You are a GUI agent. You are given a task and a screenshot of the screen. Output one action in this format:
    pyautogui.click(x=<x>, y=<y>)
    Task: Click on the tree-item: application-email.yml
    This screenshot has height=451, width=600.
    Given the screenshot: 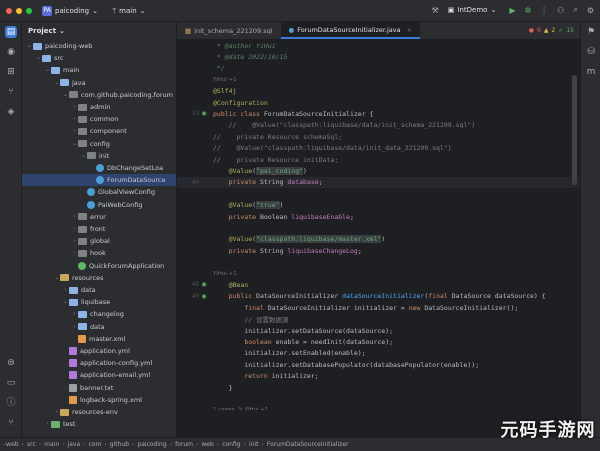 What is the action you would take?
    pyautogui.click(x=99, y=375)
    